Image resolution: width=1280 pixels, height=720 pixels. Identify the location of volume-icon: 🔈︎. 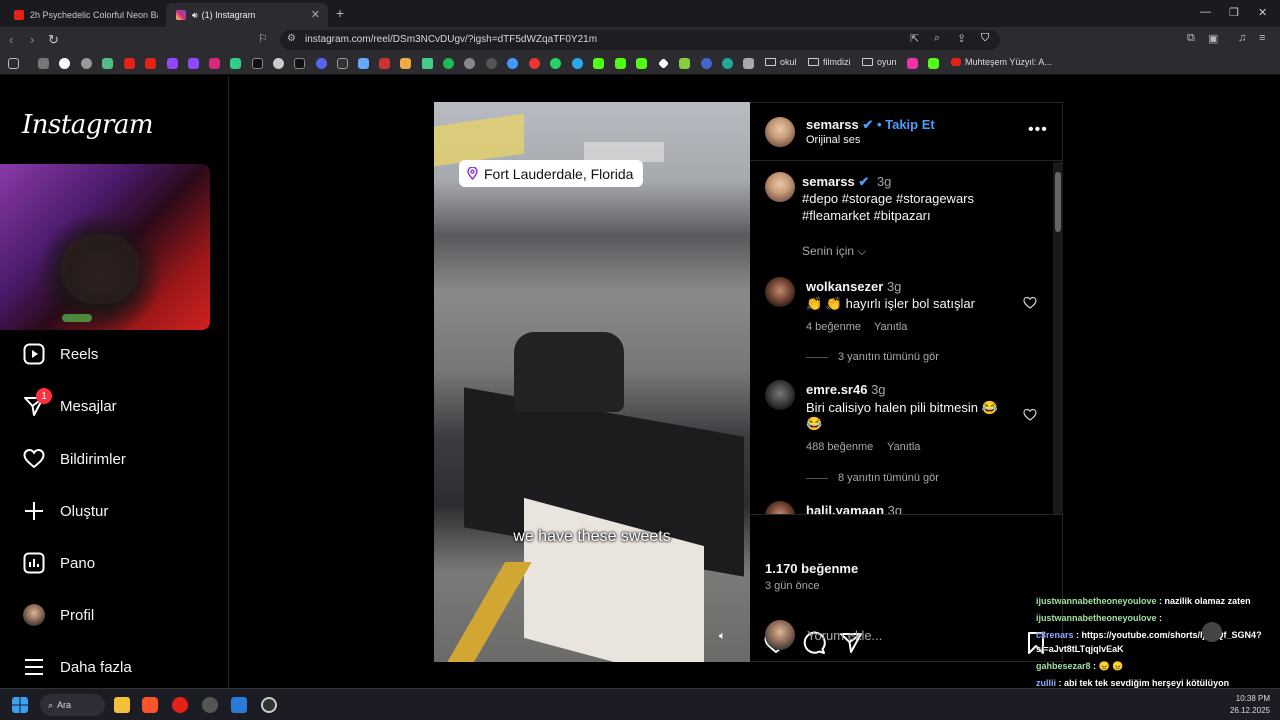
(722, 636).